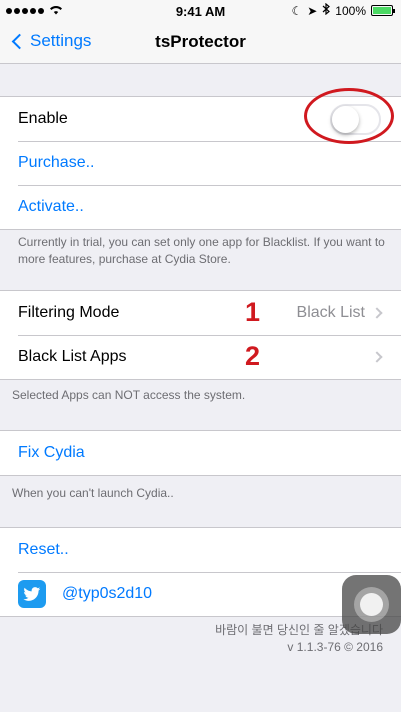  Describe the element at coordinates (200, 357) in the screenshot. I see `black-list-apps-row: Black List Apps 2` at that location.